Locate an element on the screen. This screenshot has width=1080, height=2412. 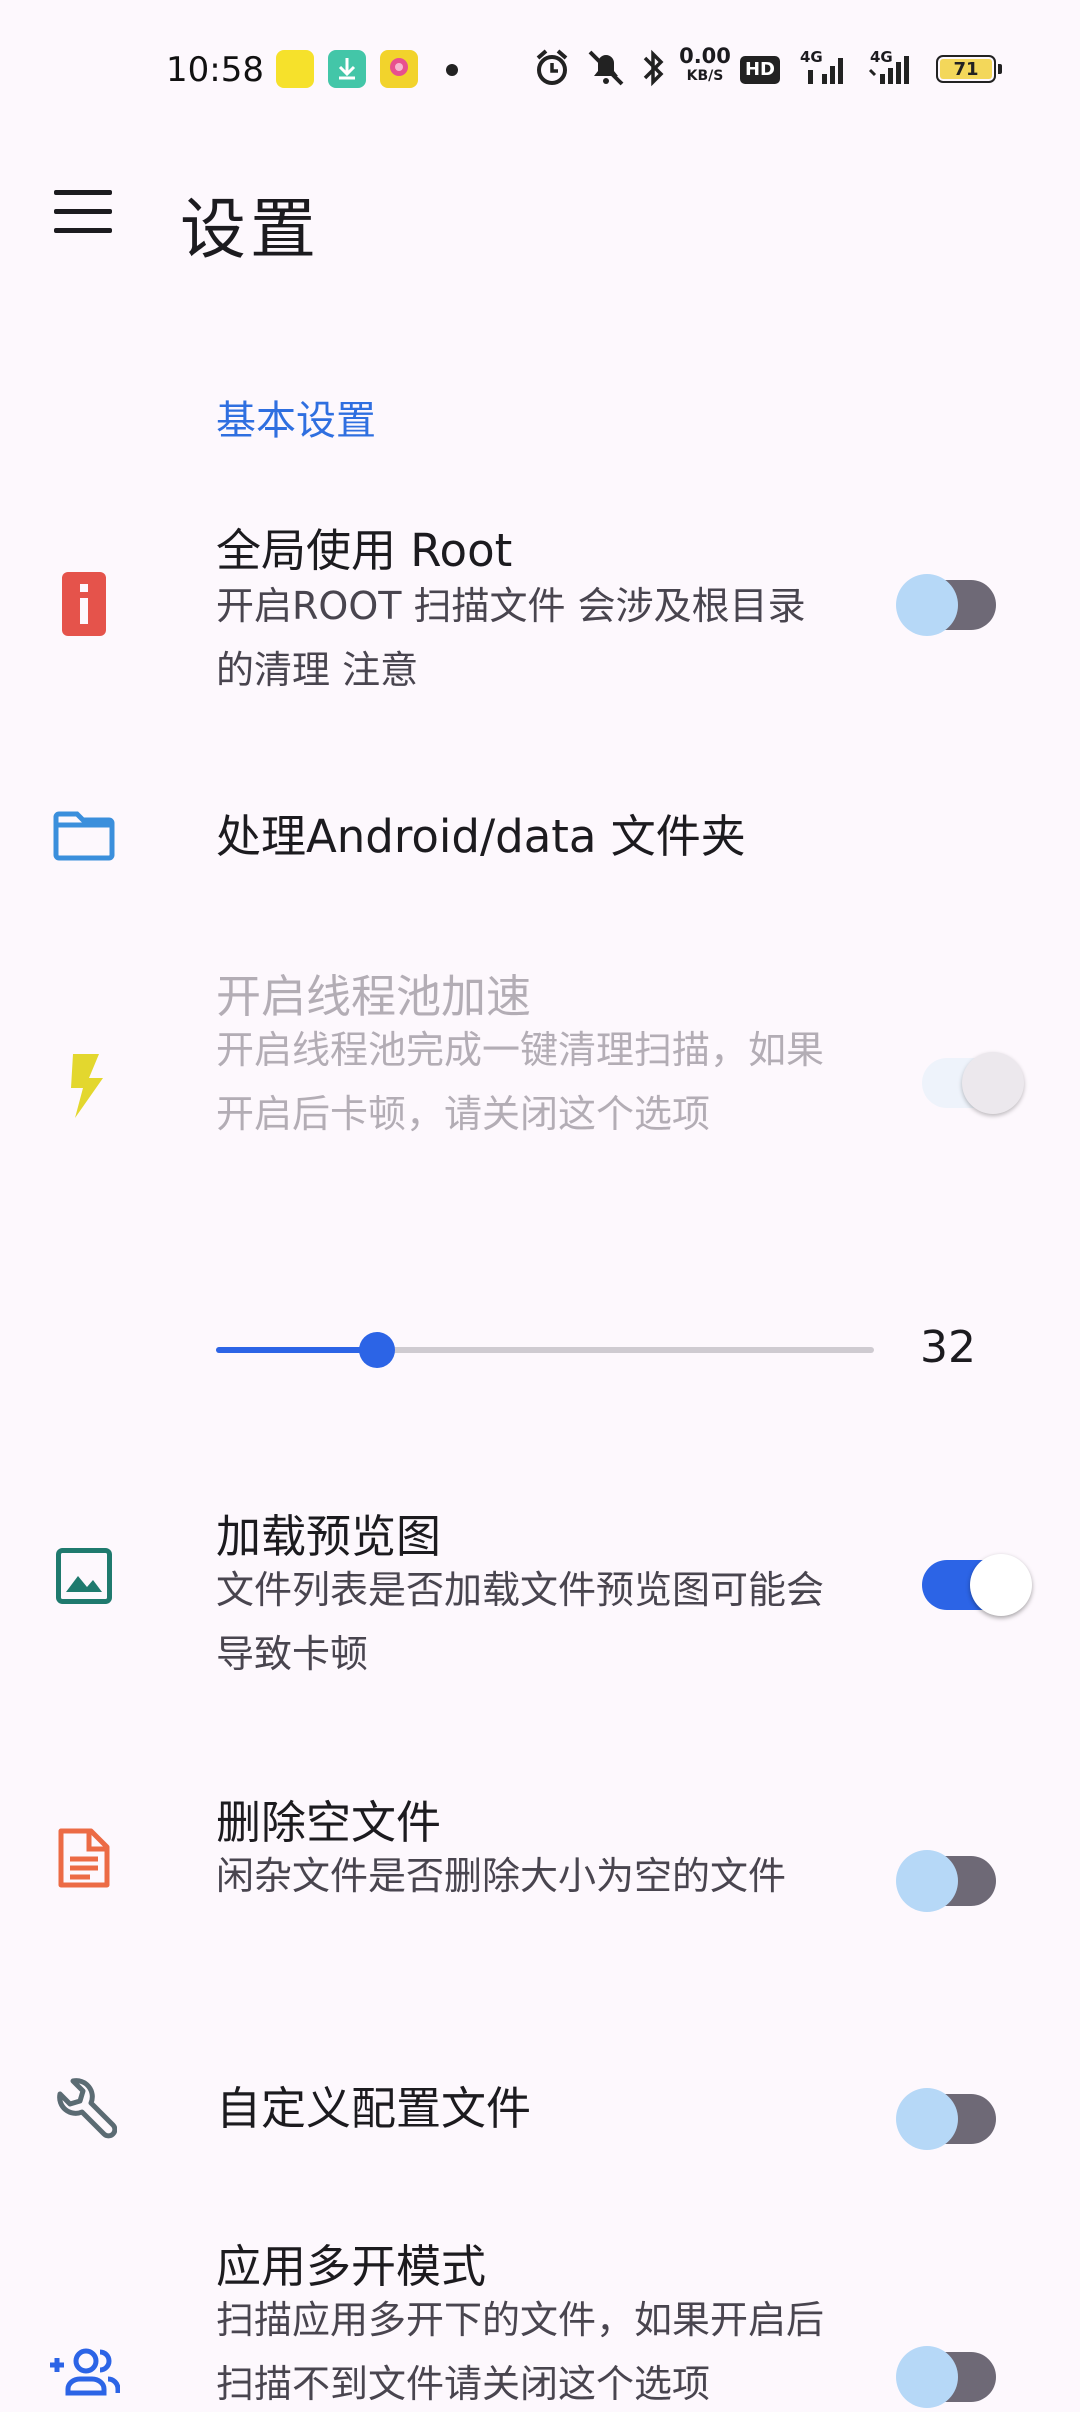
setting-subtitle: 扫描应用多开下的文件，如果开启后扫描不到文件请关闭这个选项 is located at coordinates (520, 2352).